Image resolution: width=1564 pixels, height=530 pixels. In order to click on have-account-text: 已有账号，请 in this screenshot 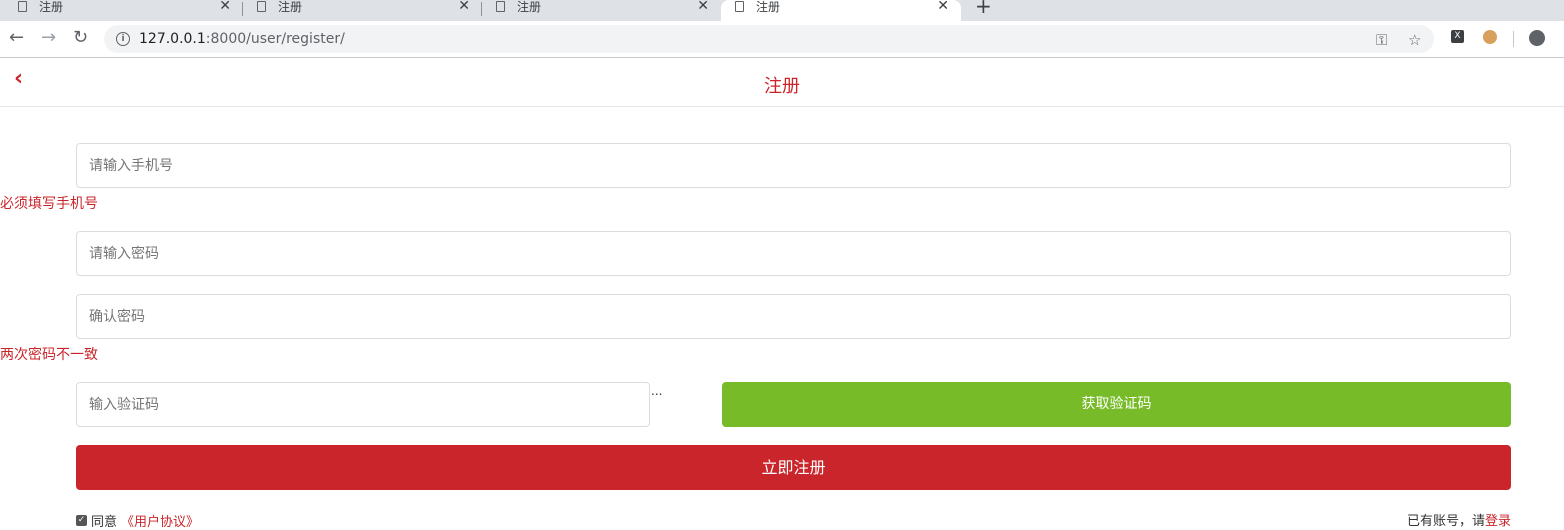, I will do `click(1445, 521)`.